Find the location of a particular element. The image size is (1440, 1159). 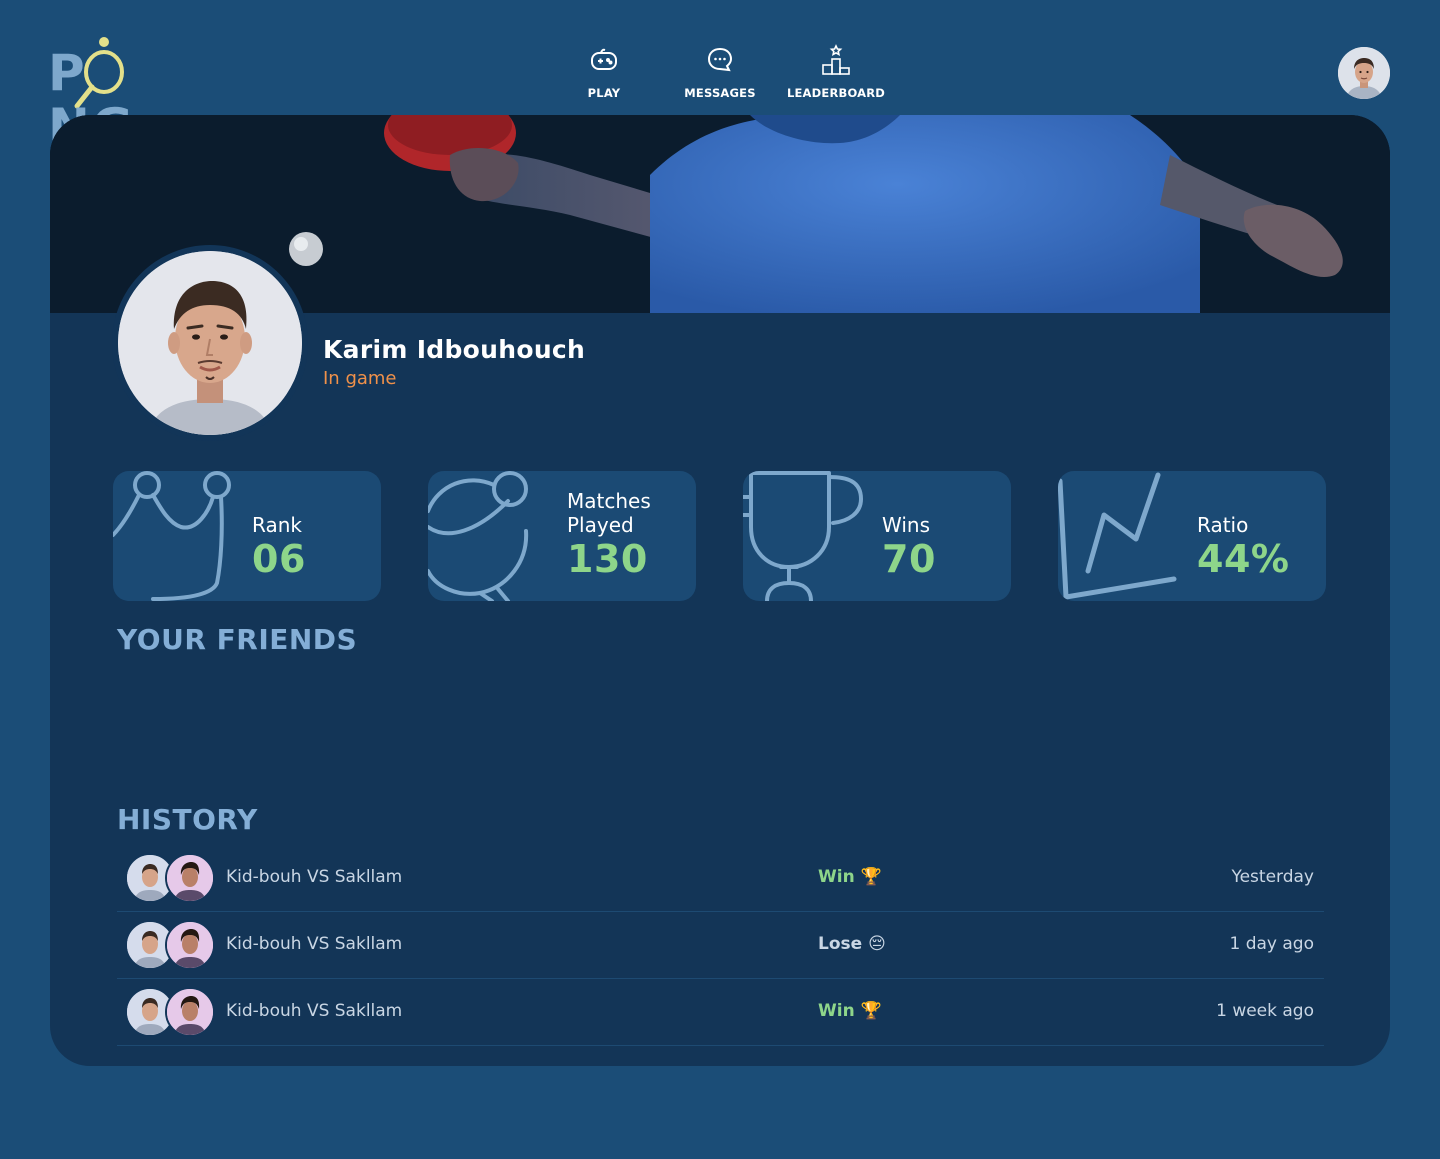

friends-section-title: YOUR FRIENDS is located at coordinates (237, 639).